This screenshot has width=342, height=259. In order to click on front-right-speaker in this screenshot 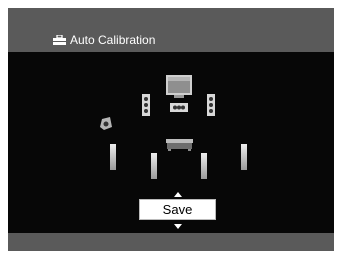, I will do `click(211, 105)`.